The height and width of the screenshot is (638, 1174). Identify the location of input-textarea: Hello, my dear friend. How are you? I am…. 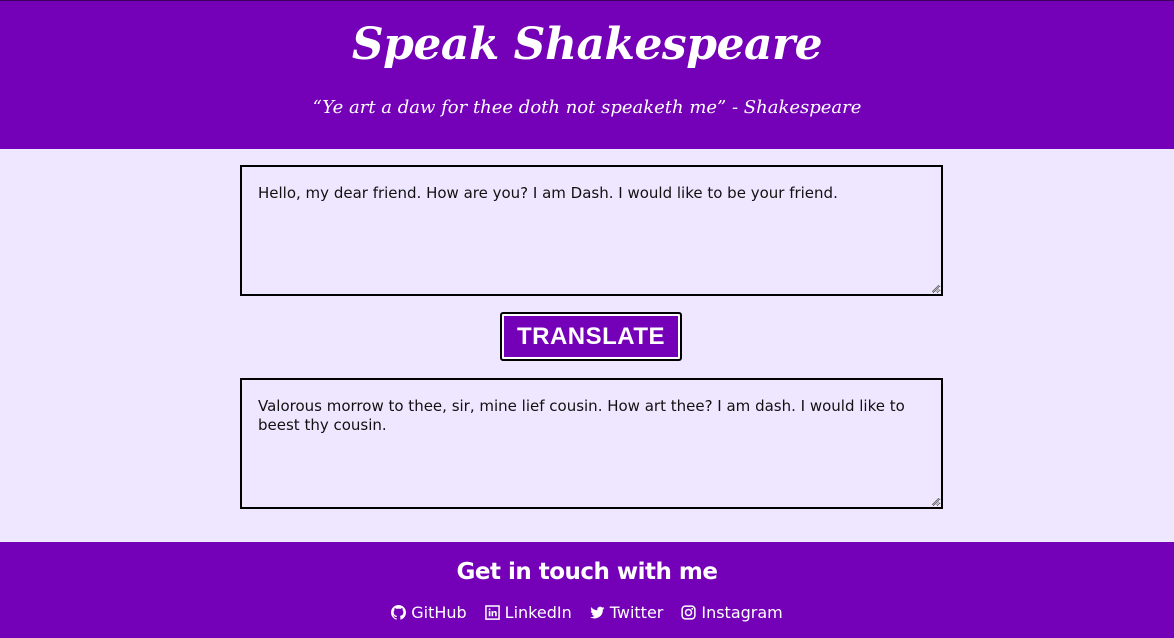
(591, 230).